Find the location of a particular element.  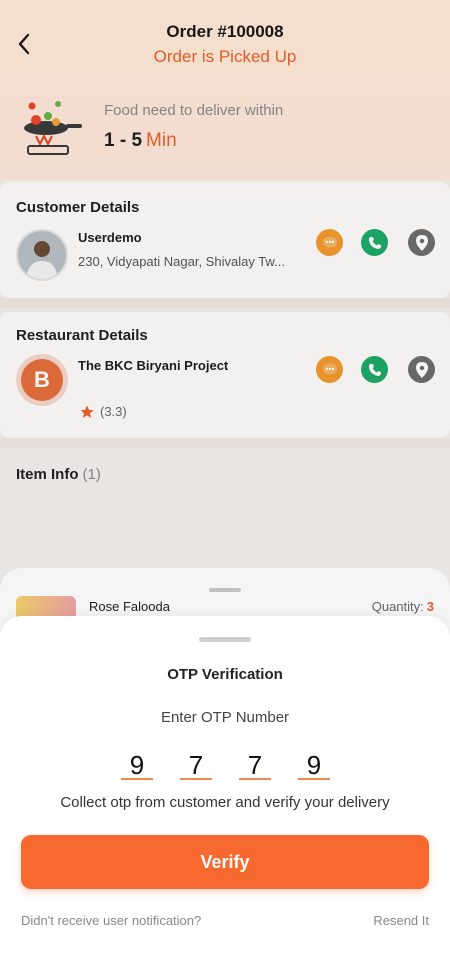

otp-label: Enter OTP Number is located at coordinates (225, 717).